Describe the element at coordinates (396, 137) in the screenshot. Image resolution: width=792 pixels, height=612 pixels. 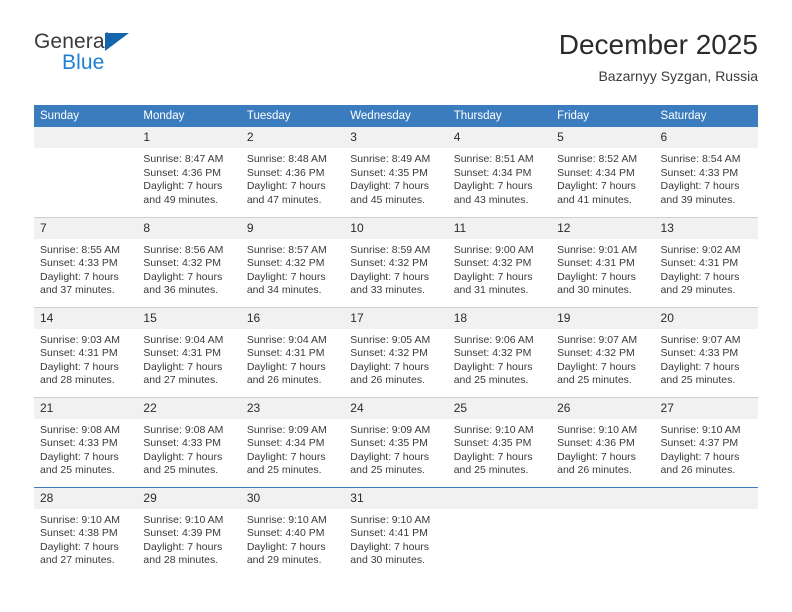
I see `day-number: 3` at that location.